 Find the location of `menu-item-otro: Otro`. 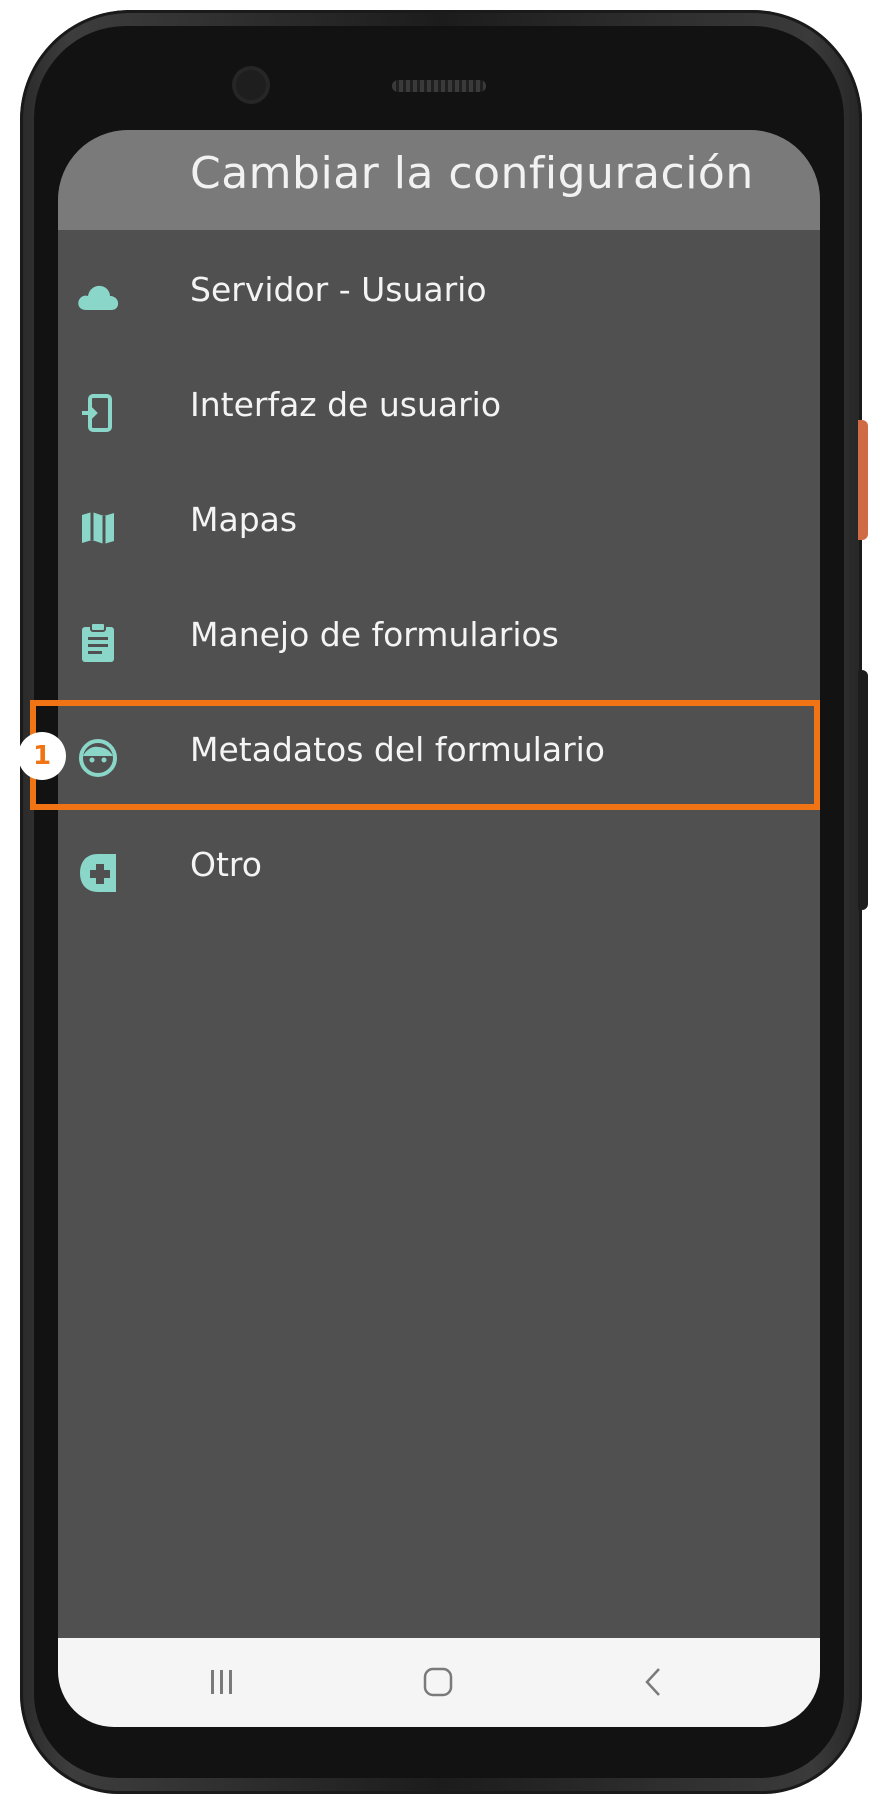

menu-item-otro: Otro is located at coordinates (439, 871).